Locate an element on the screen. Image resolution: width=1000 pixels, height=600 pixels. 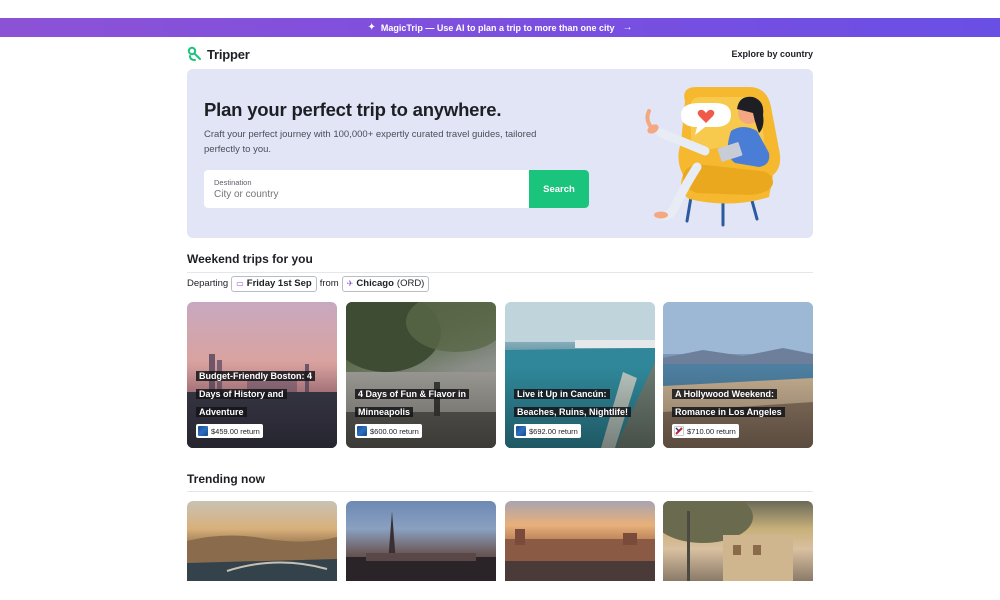
cathedral-city-image is located at coordinates (421, 546).